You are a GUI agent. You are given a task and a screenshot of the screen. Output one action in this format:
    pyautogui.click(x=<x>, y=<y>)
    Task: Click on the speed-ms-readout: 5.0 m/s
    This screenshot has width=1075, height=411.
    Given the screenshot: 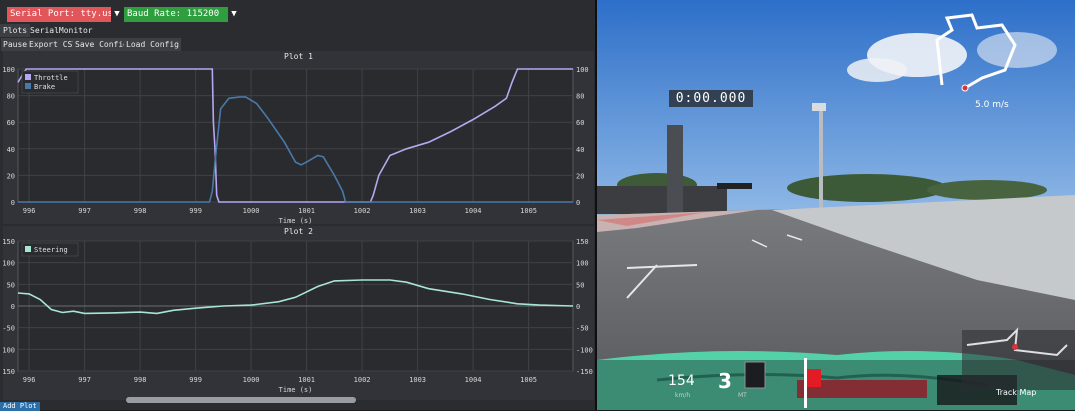 What is the action you would take?
    pyautogui.click(x=992, y=105)
    